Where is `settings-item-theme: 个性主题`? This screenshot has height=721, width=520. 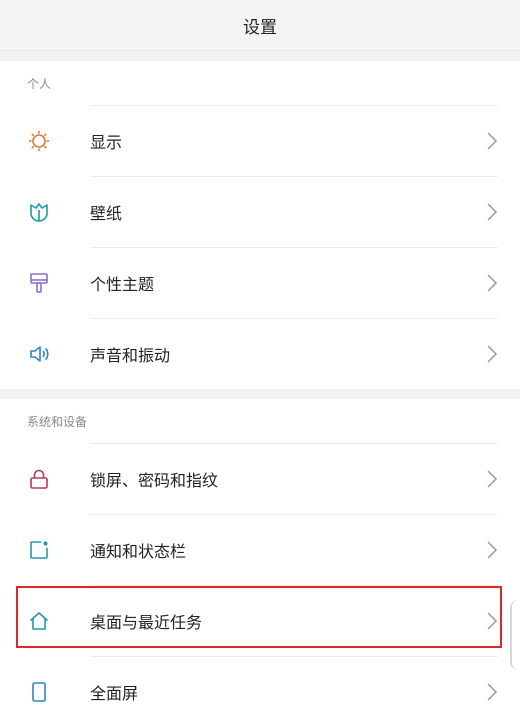 settings-item-theme: 个性主题 is located at coordinates (260, 282).